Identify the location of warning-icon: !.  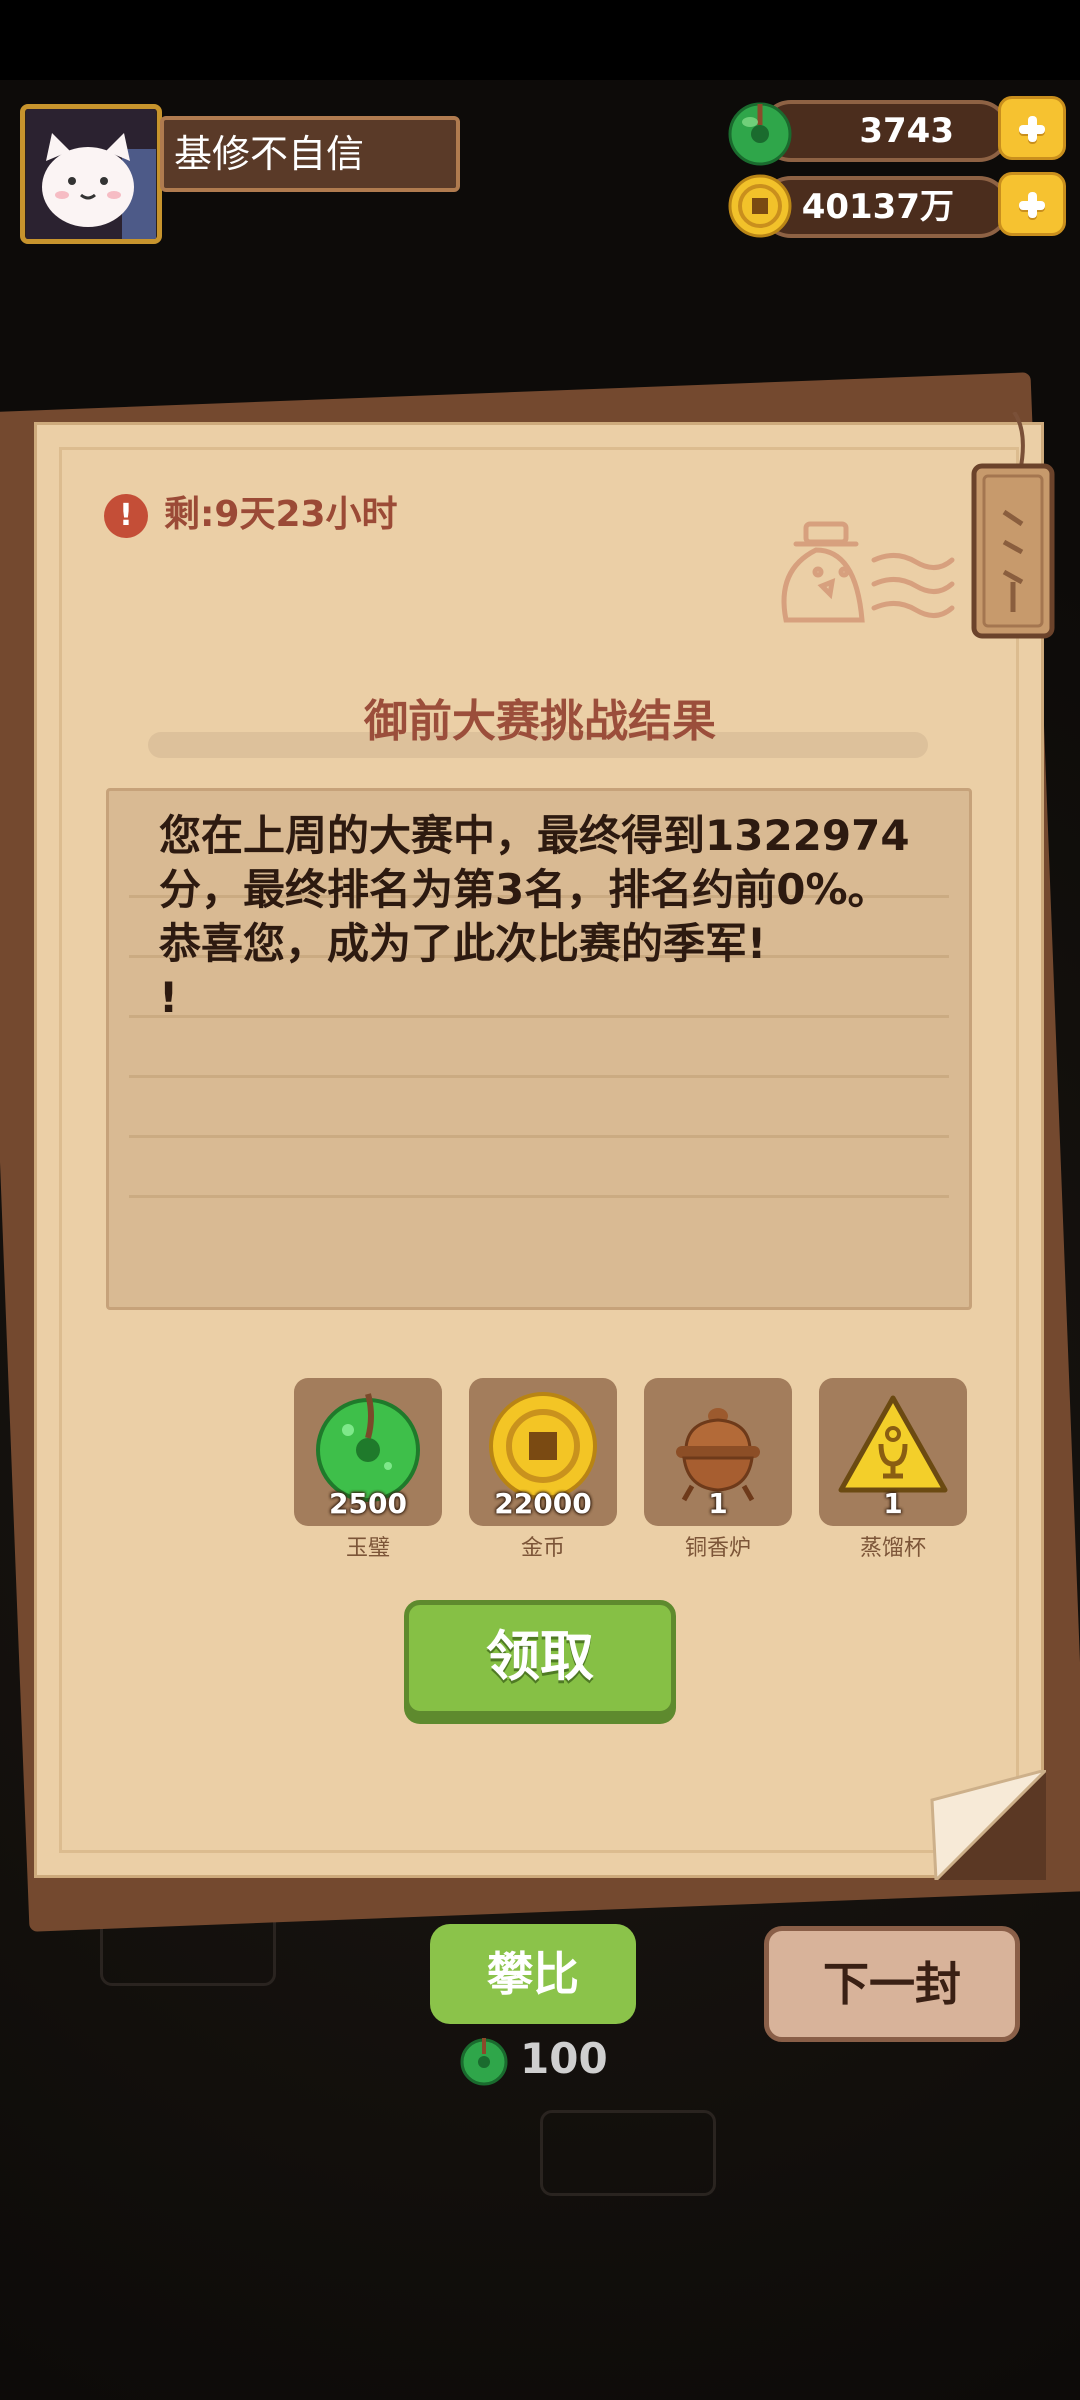
(126, 516).